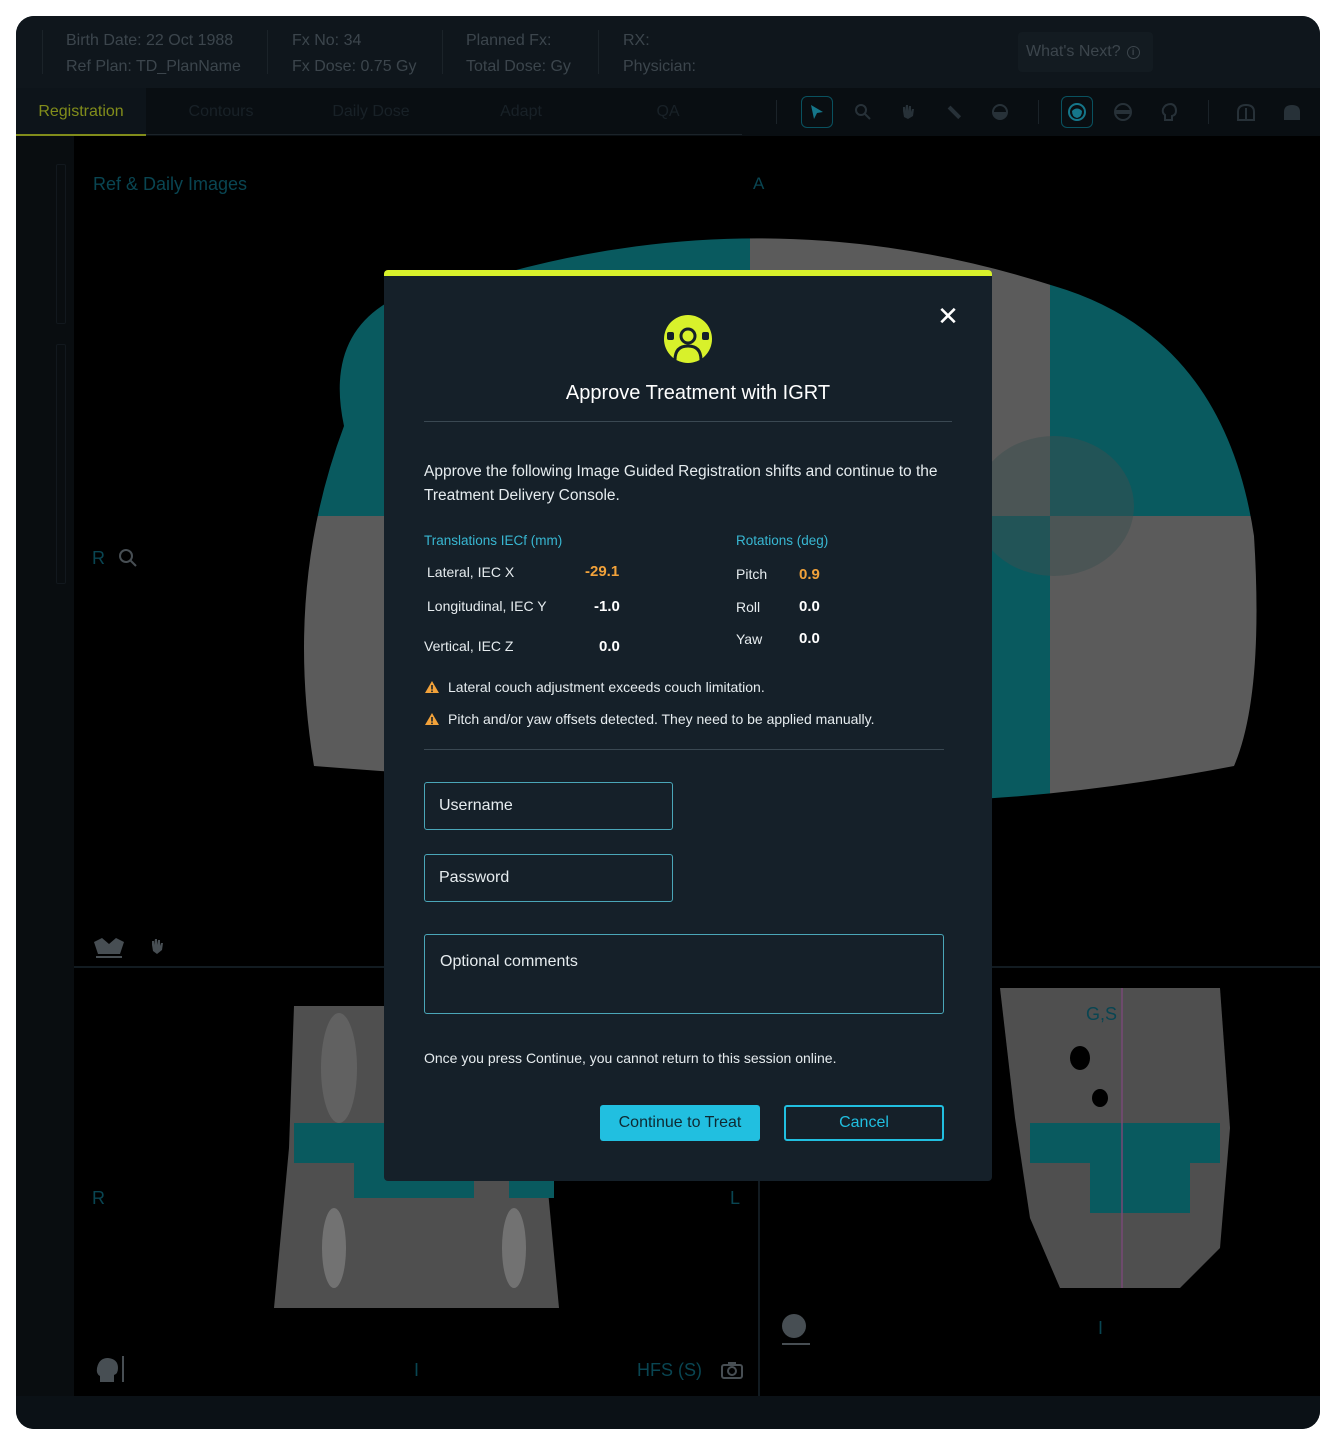 This screenshot has height=1445, width=1336. Describe the element at coordinates (609, 646) in the screenshot. I see `translation-value-vertical: 0.0` at that location.